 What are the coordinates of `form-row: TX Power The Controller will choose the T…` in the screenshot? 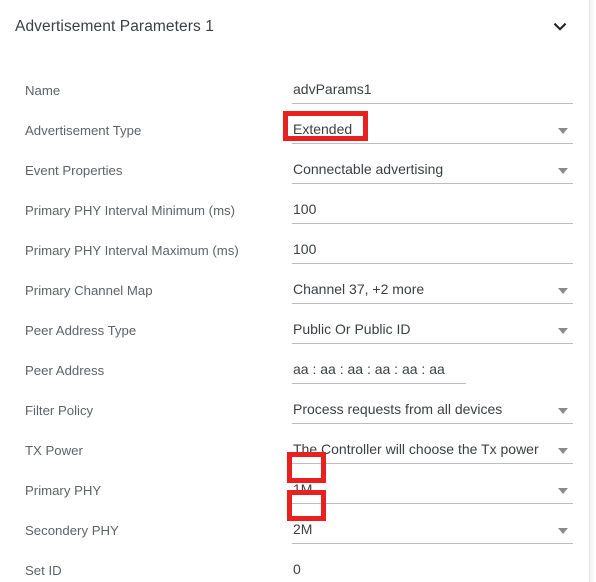 It's located at (294, 451).